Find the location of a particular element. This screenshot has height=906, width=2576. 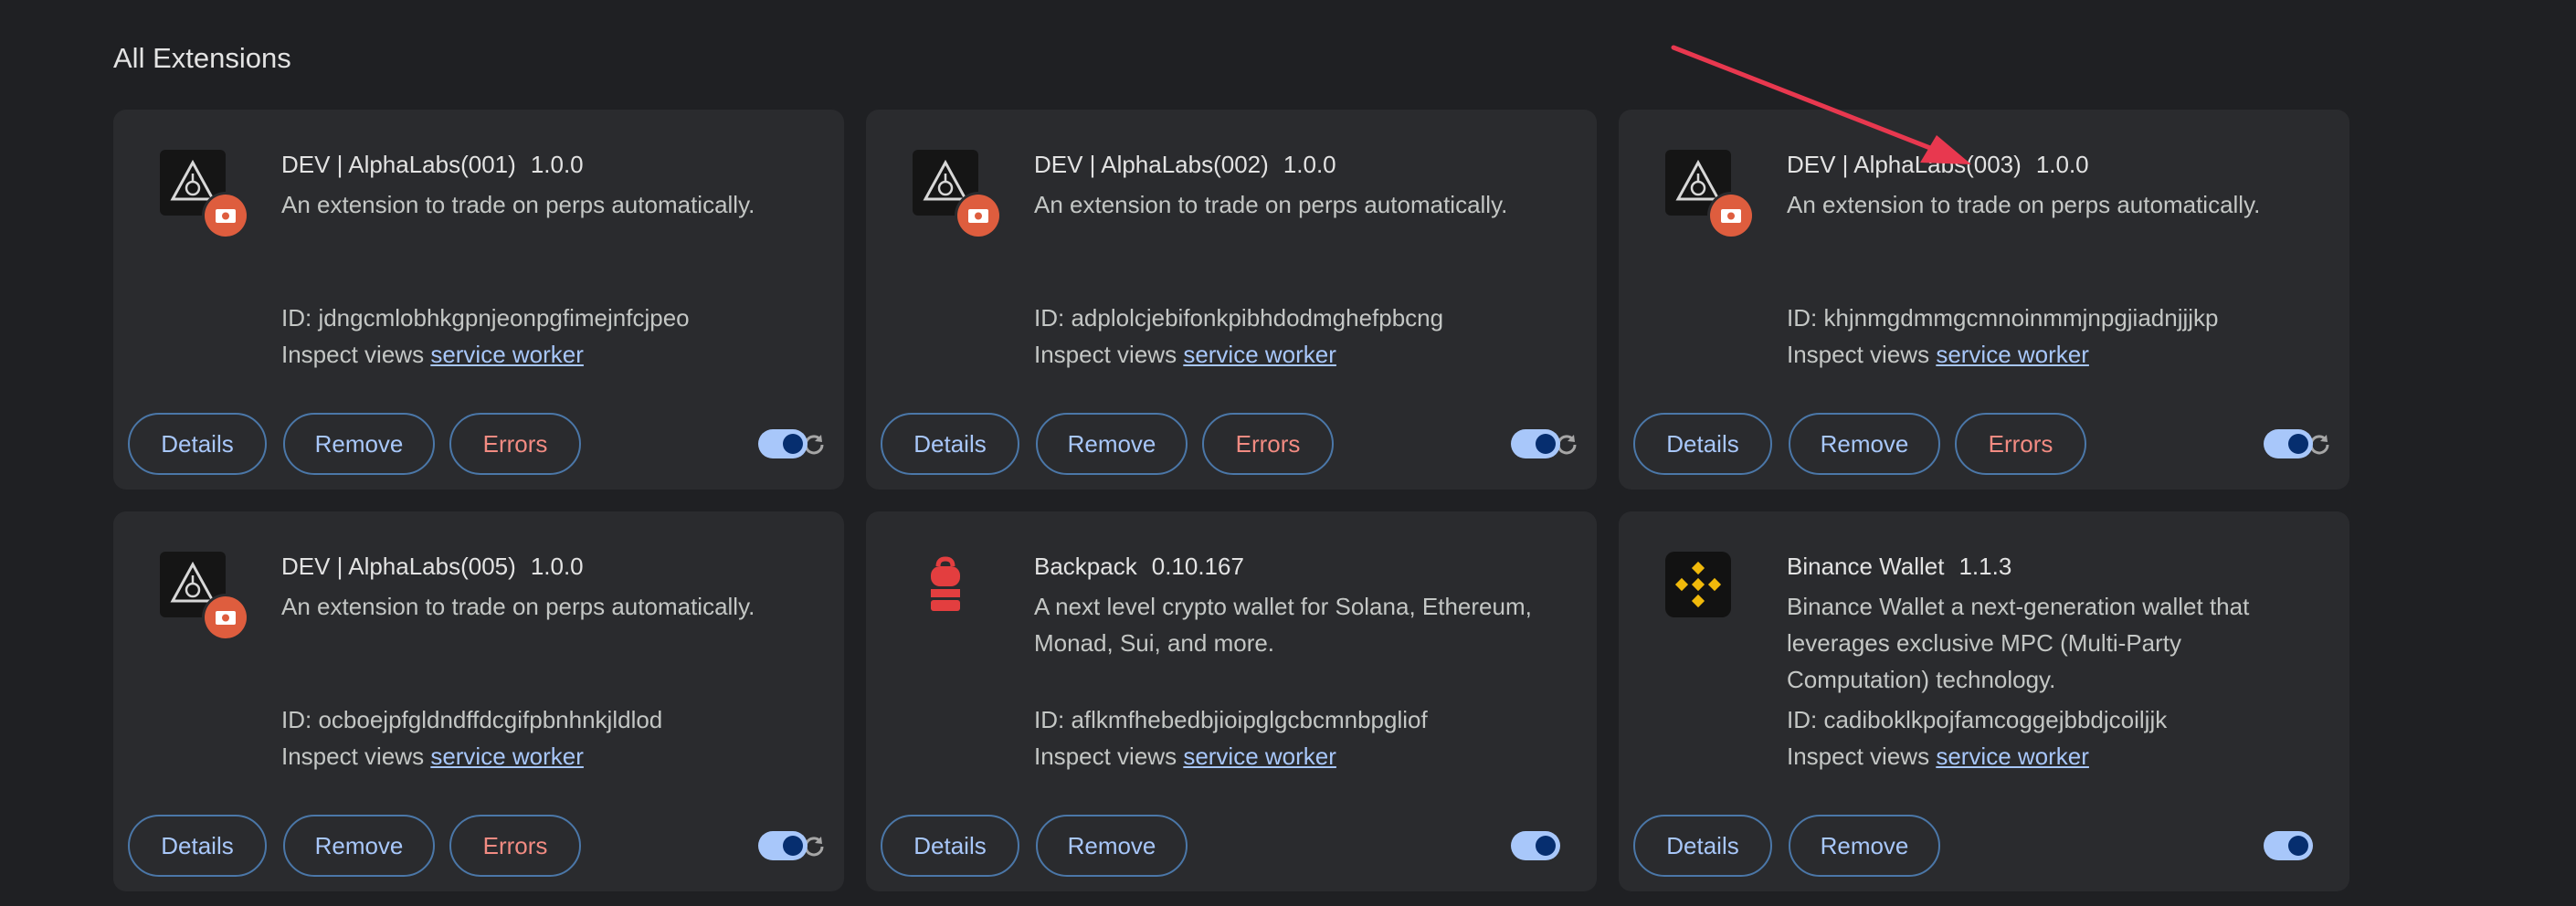

extension-name: DEV | AlphaLabs(002) is located at coordinates (1151, 165).